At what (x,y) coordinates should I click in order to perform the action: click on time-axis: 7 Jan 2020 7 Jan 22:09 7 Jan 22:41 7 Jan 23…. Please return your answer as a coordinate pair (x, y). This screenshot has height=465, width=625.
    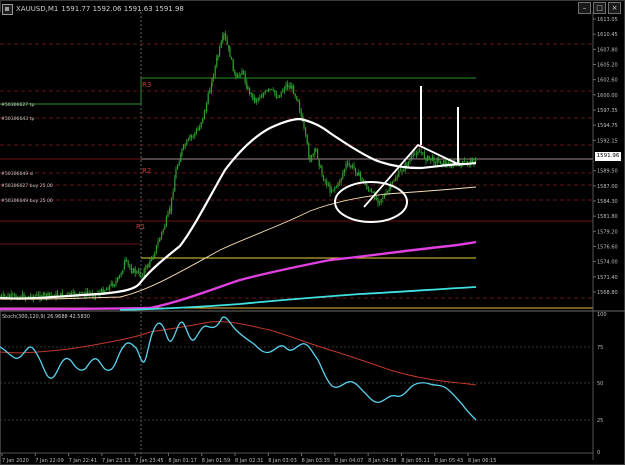
    Looking at the image, I should click on (296, 458).